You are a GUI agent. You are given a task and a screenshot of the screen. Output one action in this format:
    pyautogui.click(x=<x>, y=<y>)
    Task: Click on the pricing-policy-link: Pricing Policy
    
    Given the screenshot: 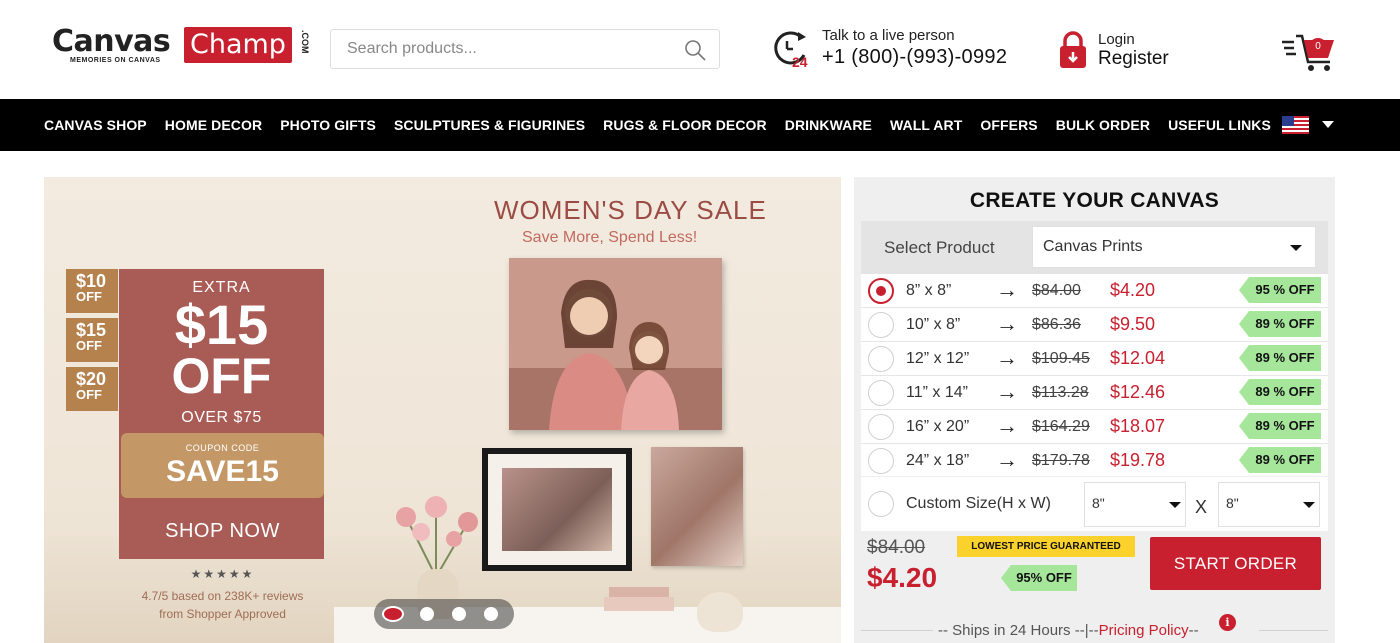 What is the action you would take?
    pyautogui.click(x=1144, y=630)
    